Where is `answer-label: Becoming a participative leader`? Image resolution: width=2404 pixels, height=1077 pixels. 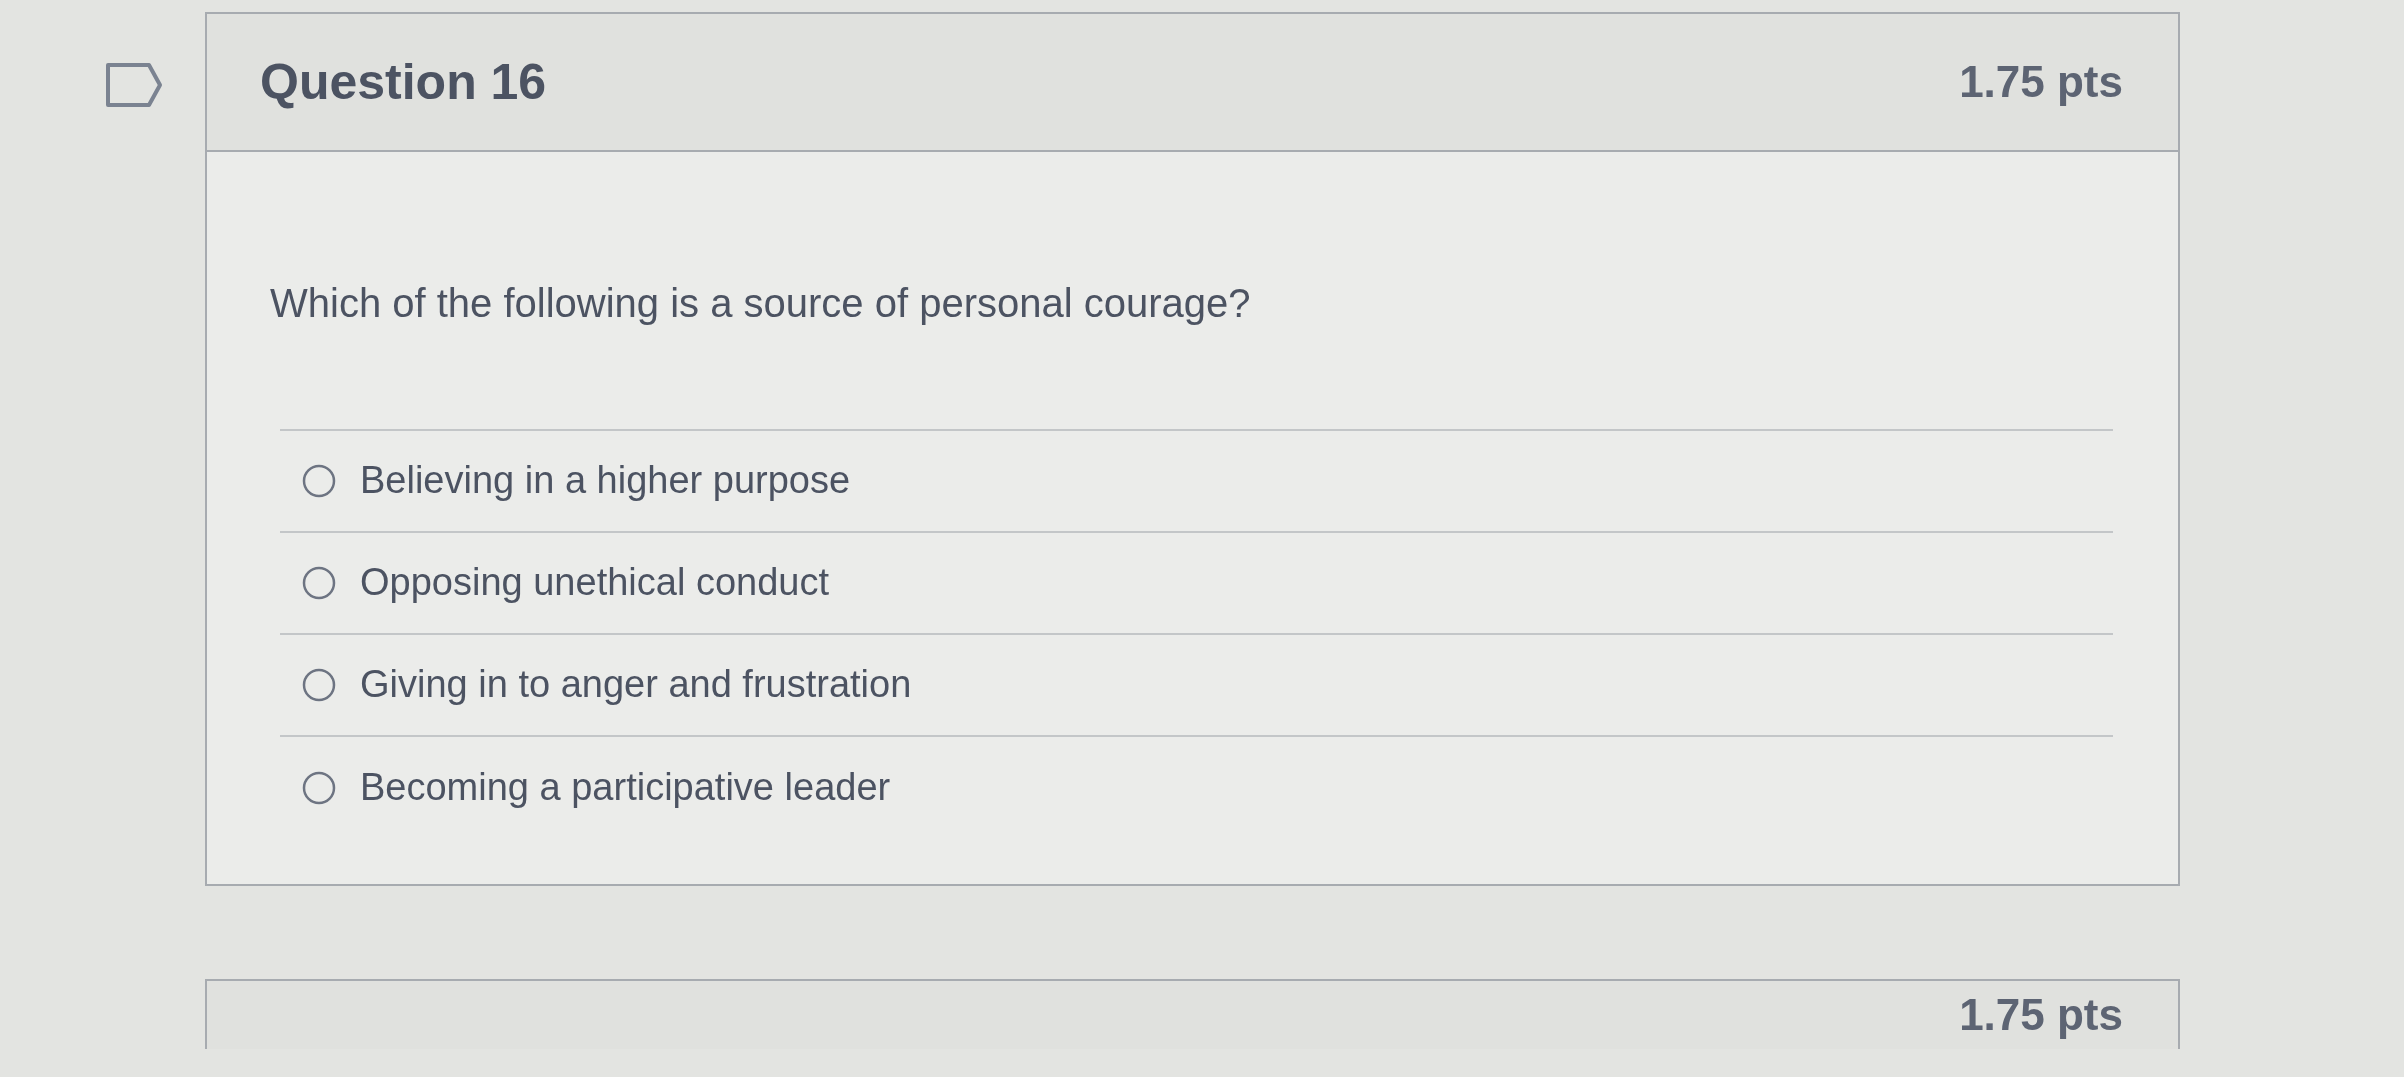
answer-label: Becoming a participative leader is located at coordinates (625, 788).